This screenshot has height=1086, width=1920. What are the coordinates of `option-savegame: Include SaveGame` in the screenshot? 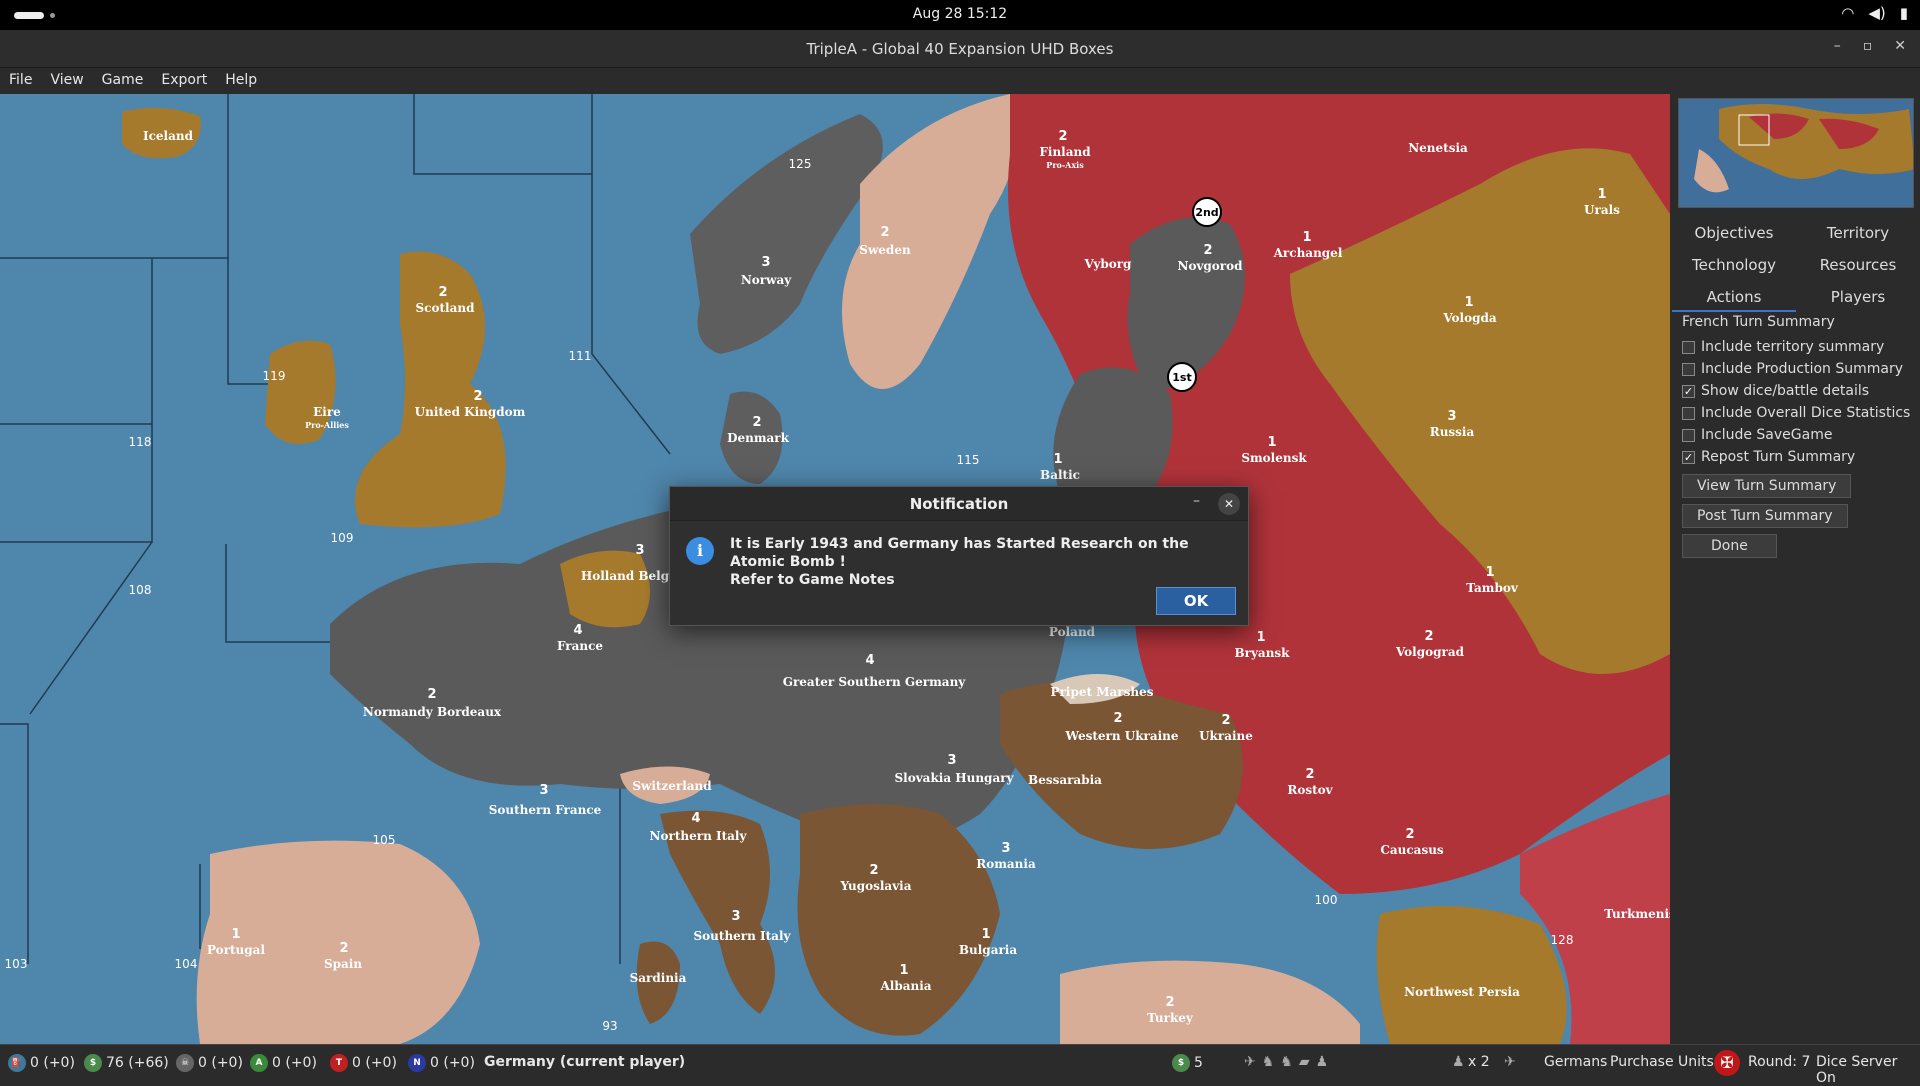 It's located at (1800, 435).